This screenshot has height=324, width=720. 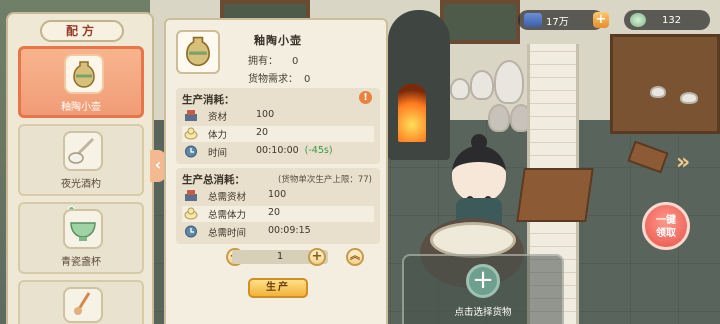 I want to click on total-value: 20, so click(x=274, y=212).